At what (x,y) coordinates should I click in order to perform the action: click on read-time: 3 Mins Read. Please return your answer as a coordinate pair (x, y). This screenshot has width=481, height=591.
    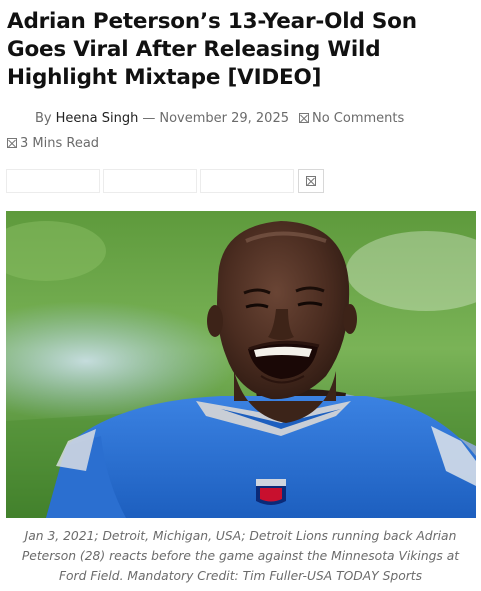
    Looking at the image, I should click on (53, 143).